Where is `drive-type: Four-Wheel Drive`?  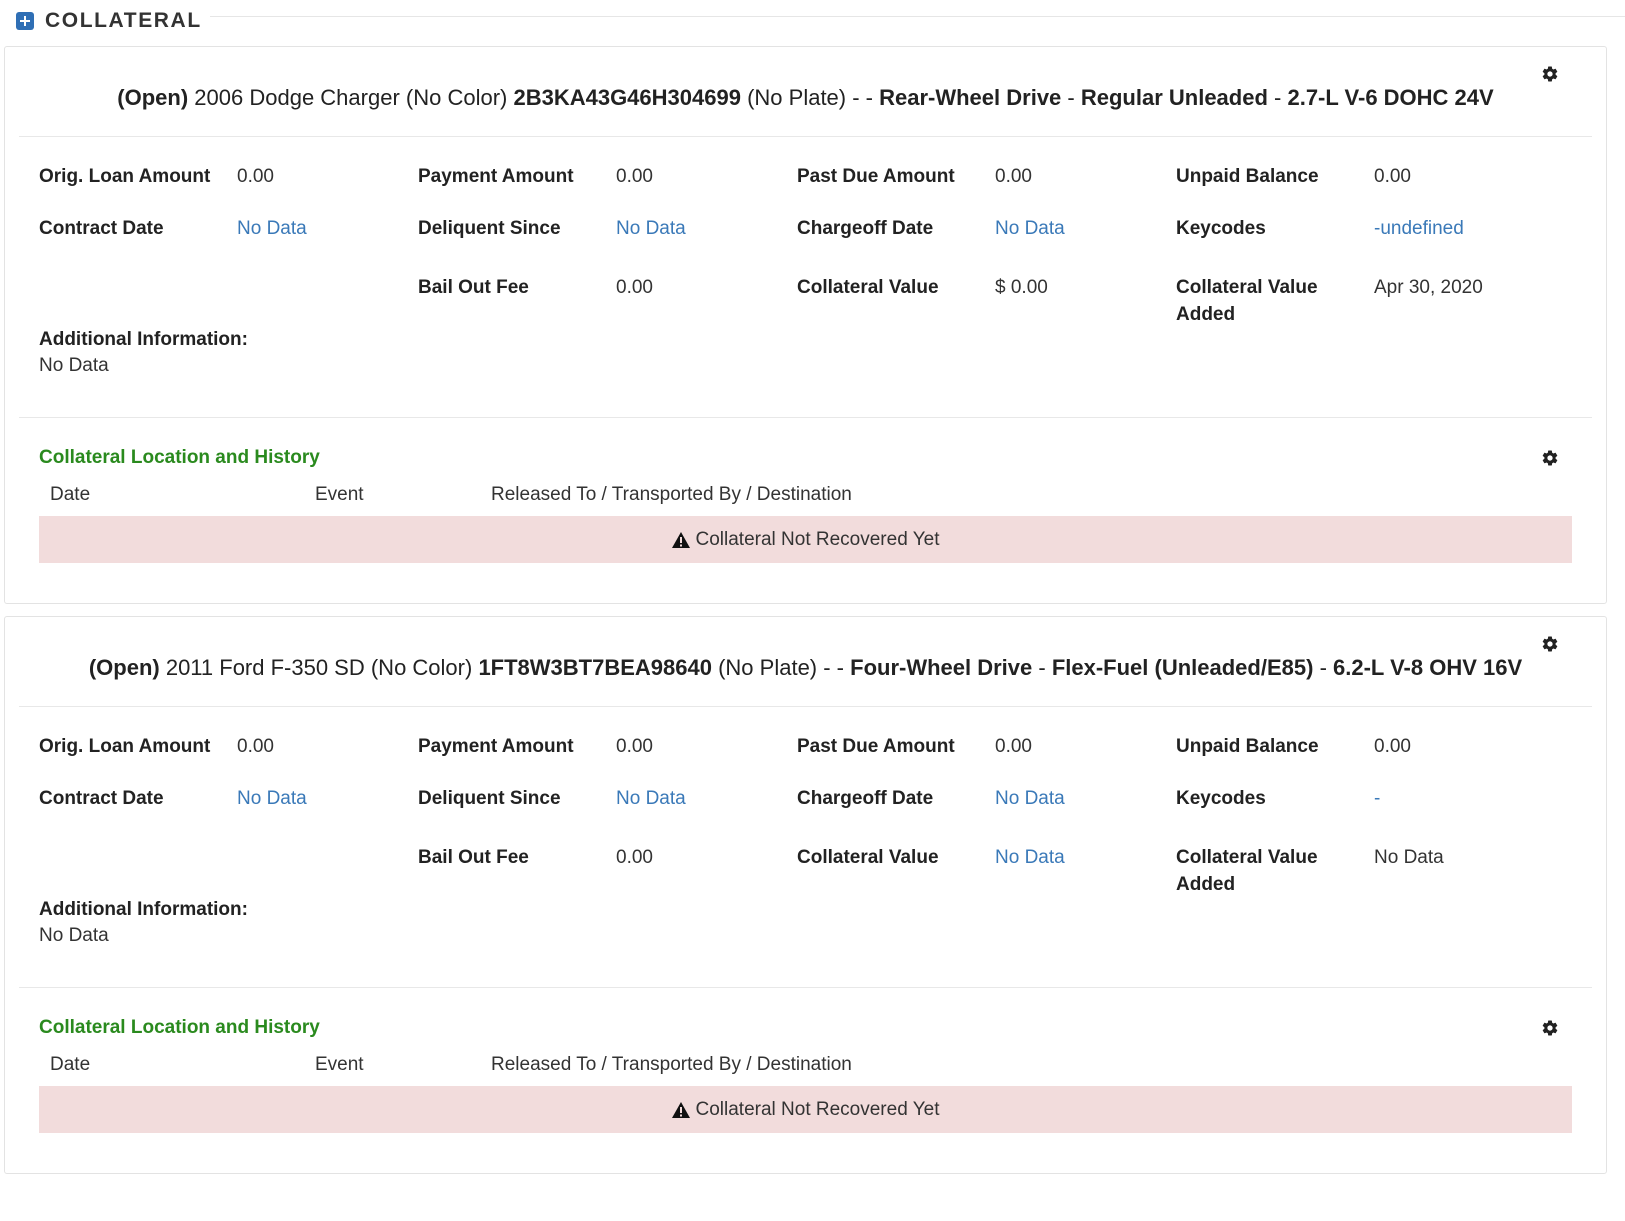 drive-type: Four-Wheel Drive is located at coordinates (941, 667).